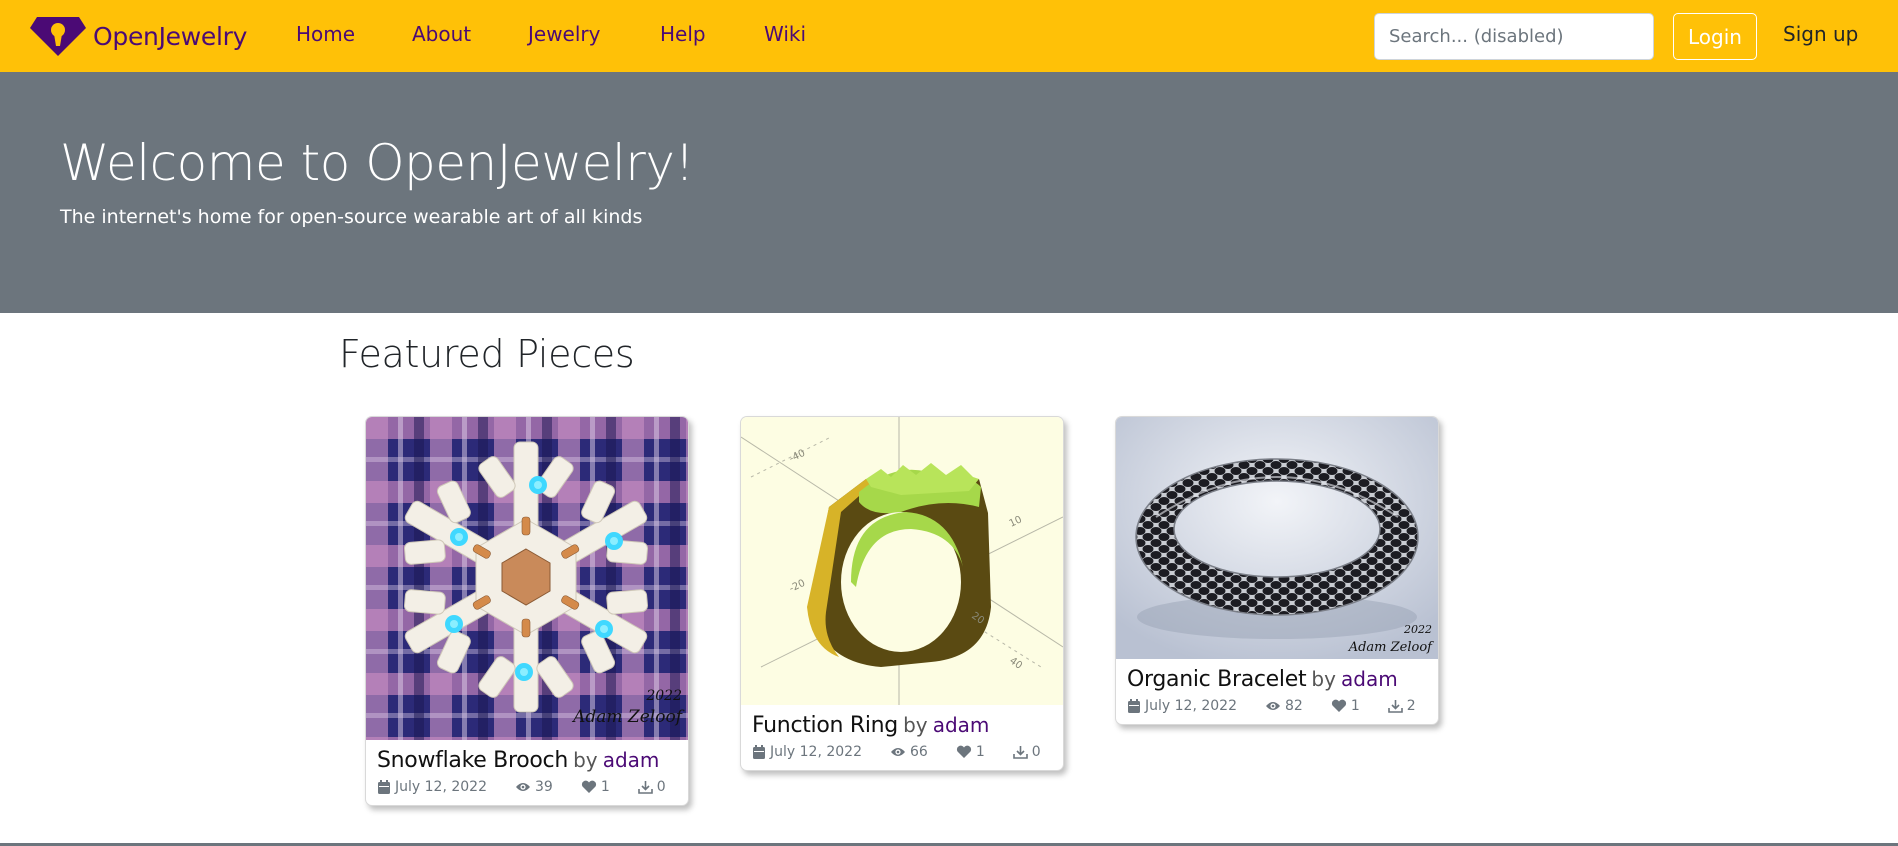 This screenshot has height=846, width=1898. I want to click on brand-name: OpenJewelry, so click(170, 36).